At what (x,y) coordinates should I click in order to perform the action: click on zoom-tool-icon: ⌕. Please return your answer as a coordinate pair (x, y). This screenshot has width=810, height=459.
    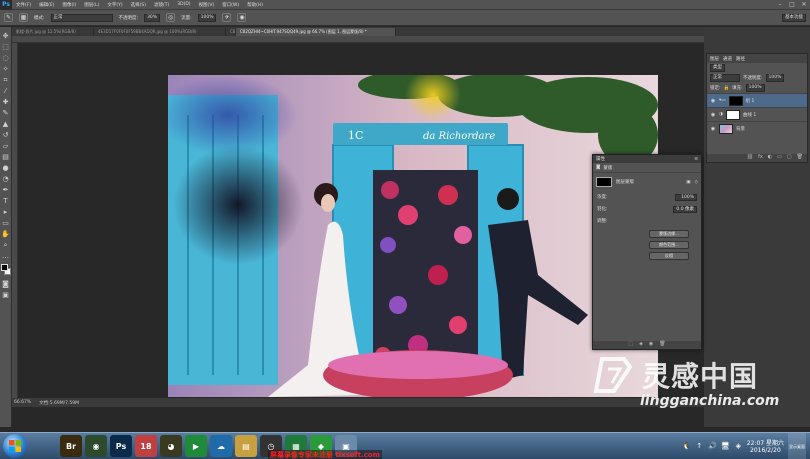
    Looking at the image, I should click on (6, 245).